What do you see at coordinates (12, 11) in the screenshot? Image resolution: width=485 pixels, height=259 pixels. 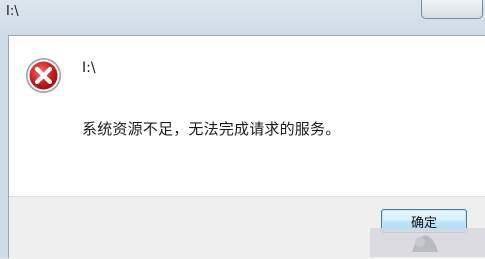 I see `window-title: I:\` at bounding box center [12, 11].